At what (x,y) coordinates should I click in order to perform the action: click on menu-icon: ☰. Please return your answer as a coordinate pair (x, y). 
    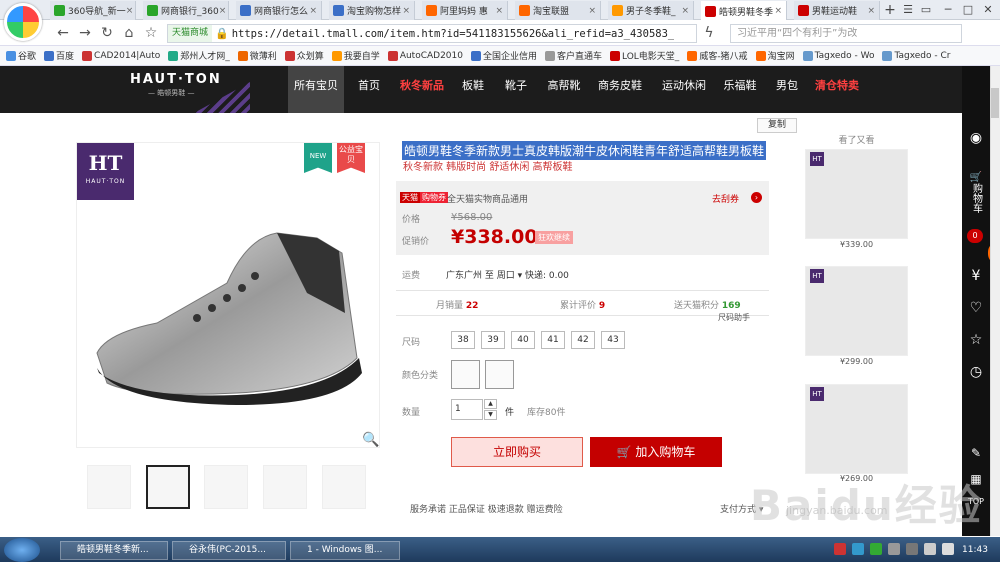
    Looking at the image, I should click on (908, 10).